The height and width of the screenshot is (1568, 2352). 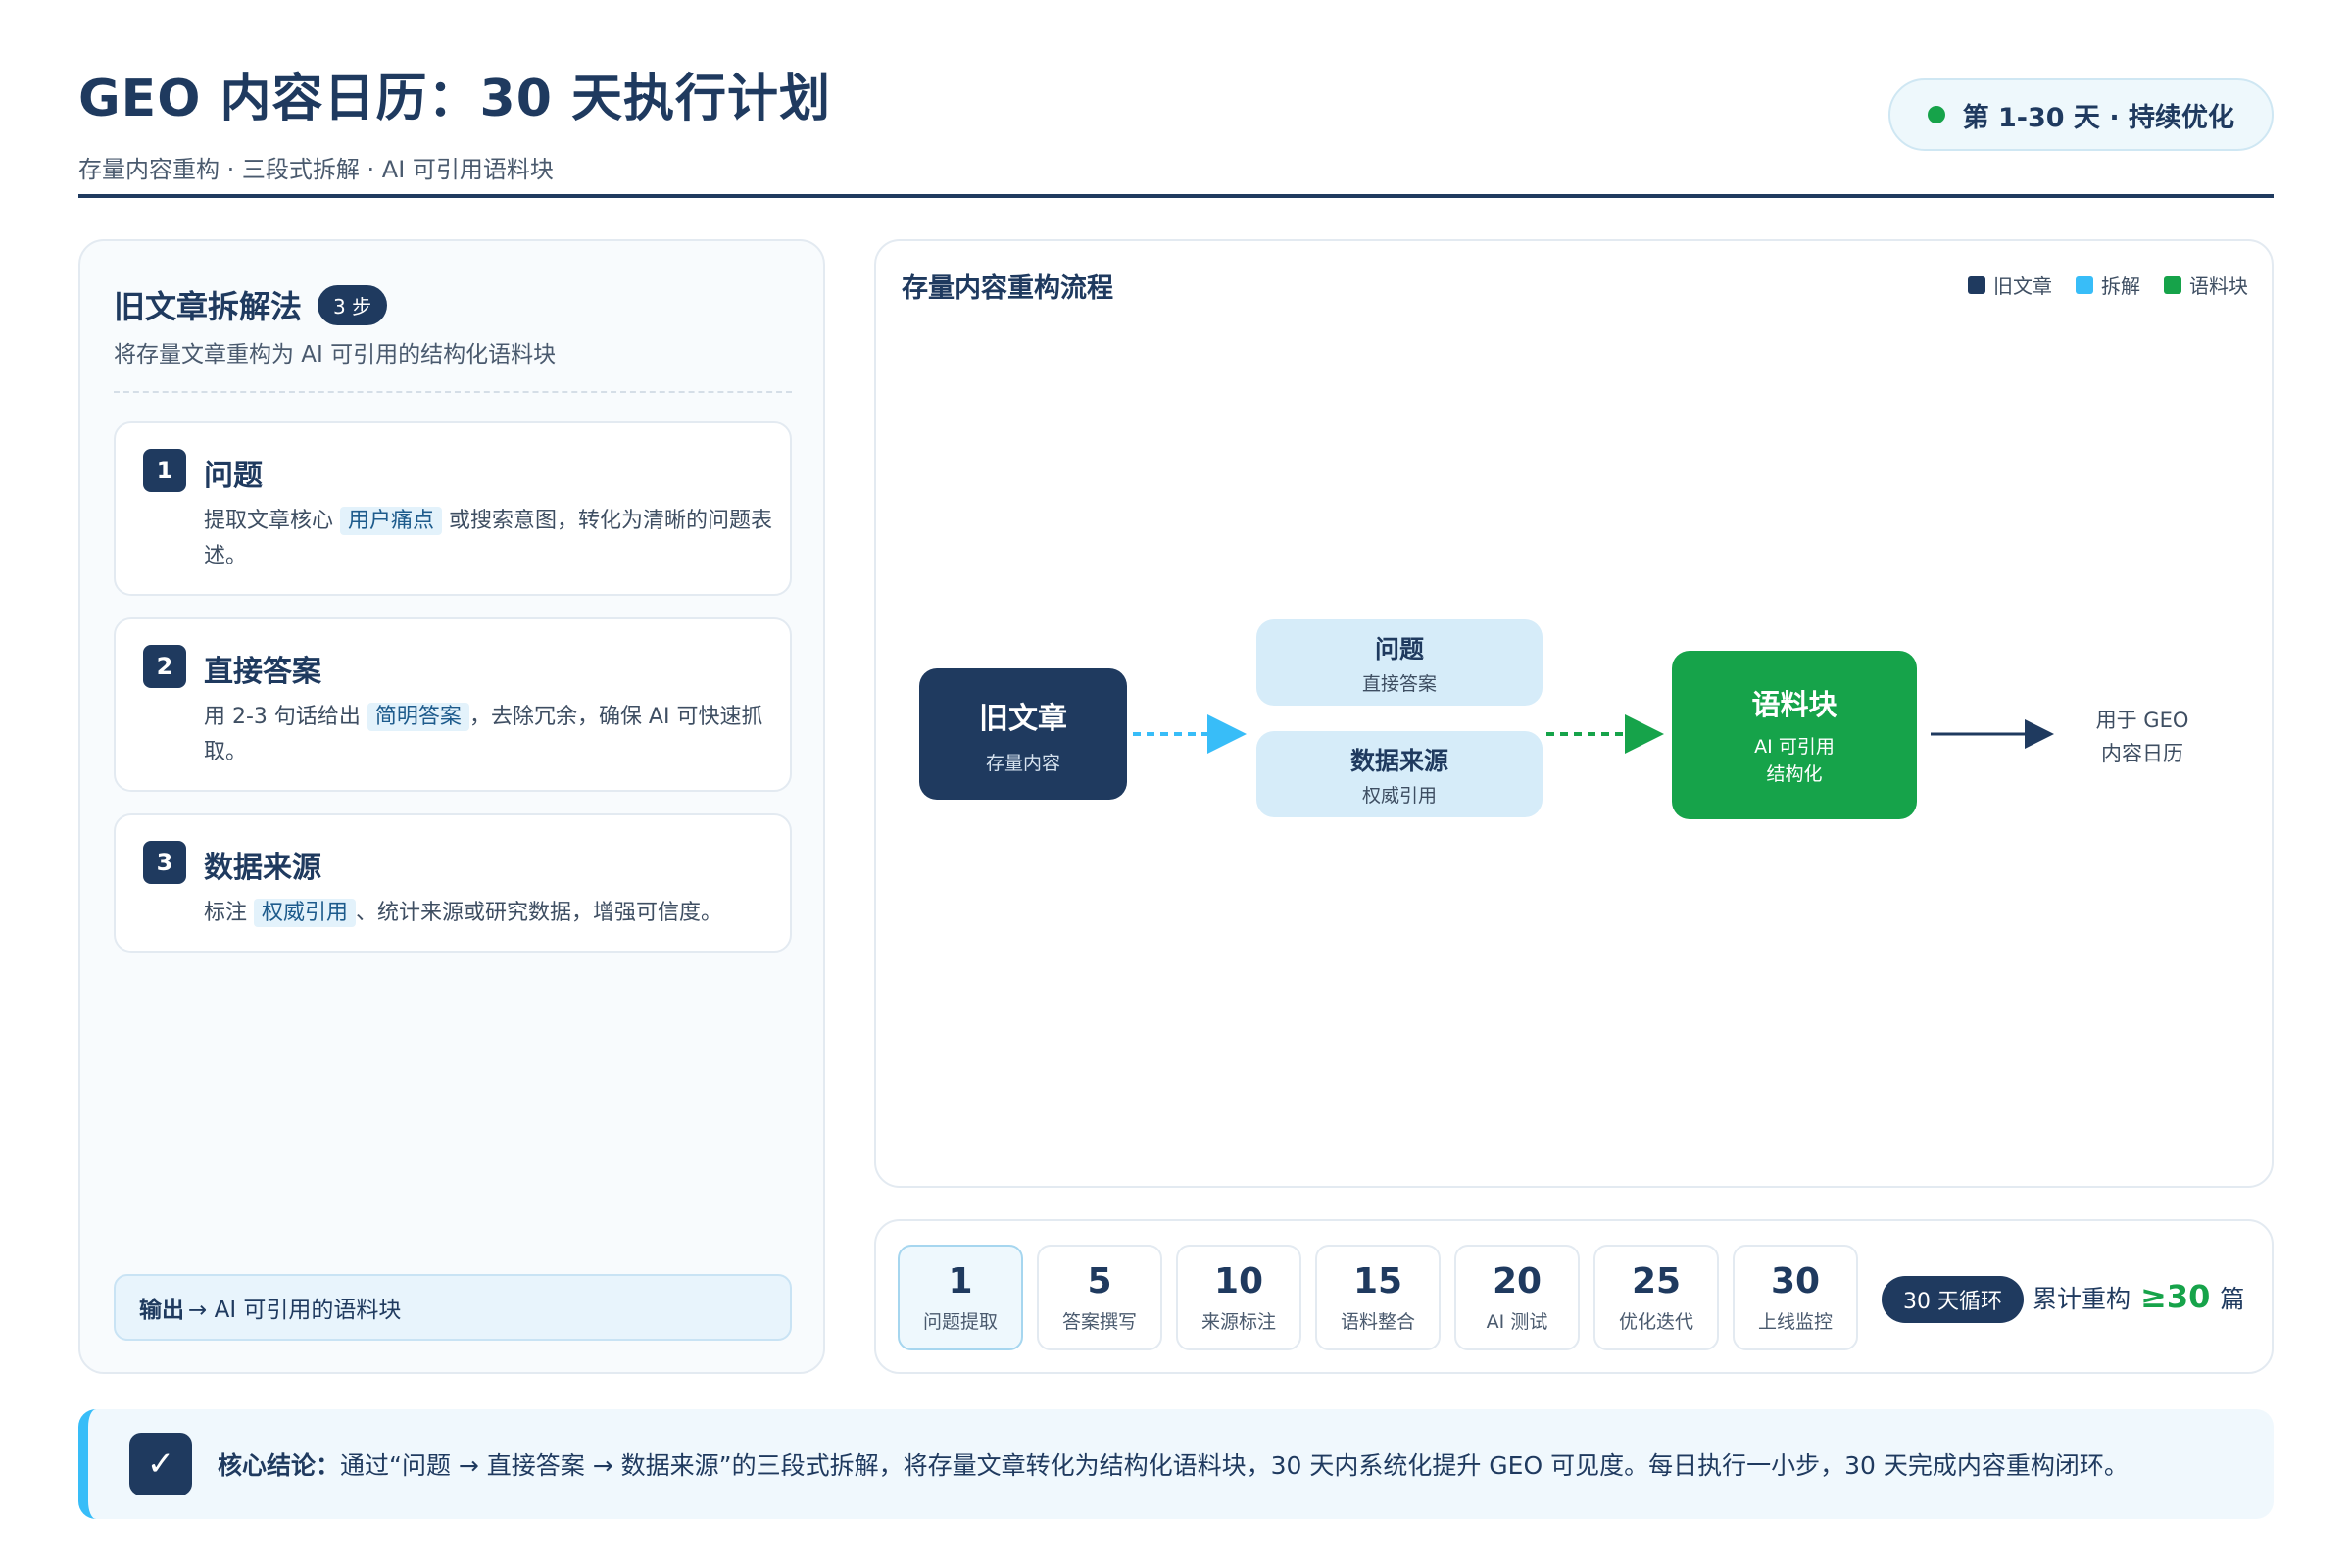 I want to click on step-number: 2, so click(x=164, y=666).